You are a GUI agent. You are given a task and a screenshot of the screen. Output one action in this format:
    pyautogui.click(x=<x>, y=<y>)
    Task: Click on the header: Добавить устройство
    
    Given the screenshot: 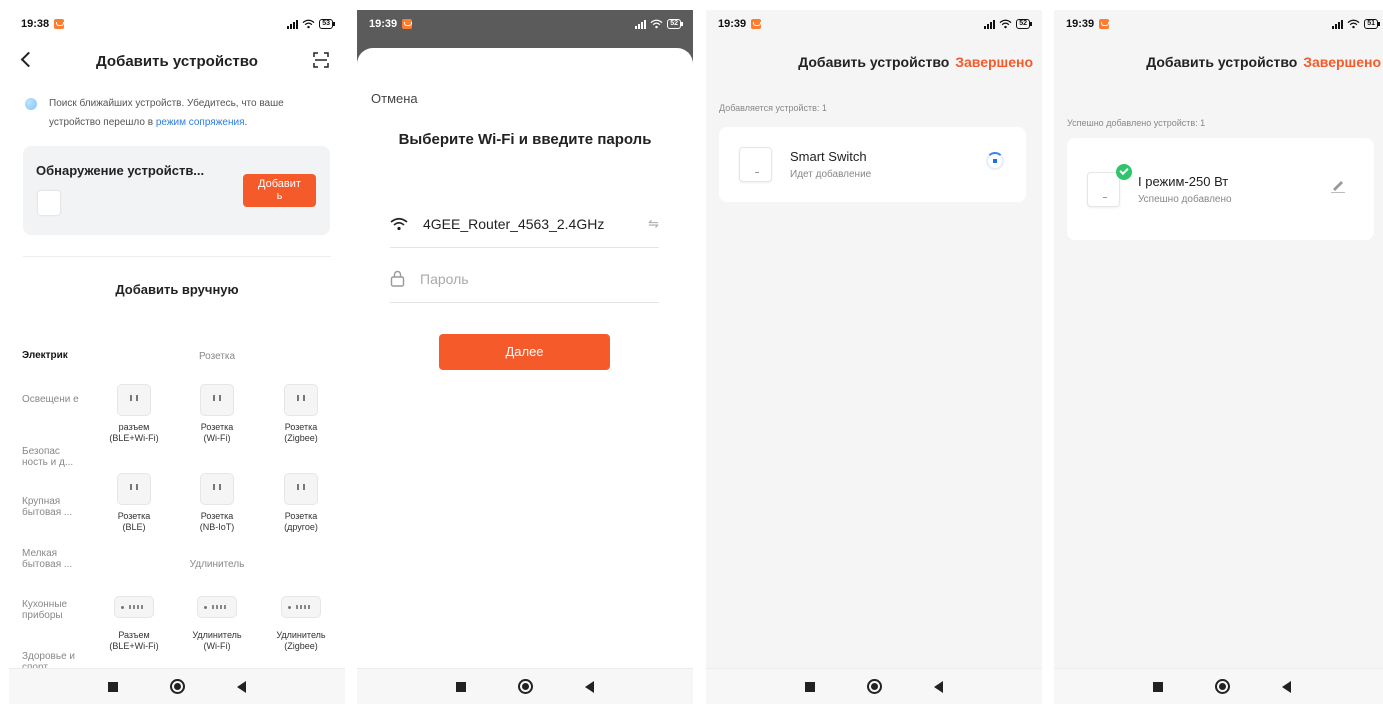 What is the action you would take?
    pyautogui.click(x=177, y=61)
    